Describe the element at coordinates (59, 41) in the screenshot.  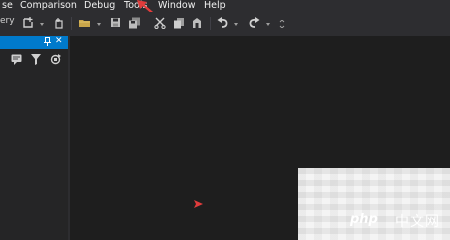
I see `close-icon: ✕` at that location.